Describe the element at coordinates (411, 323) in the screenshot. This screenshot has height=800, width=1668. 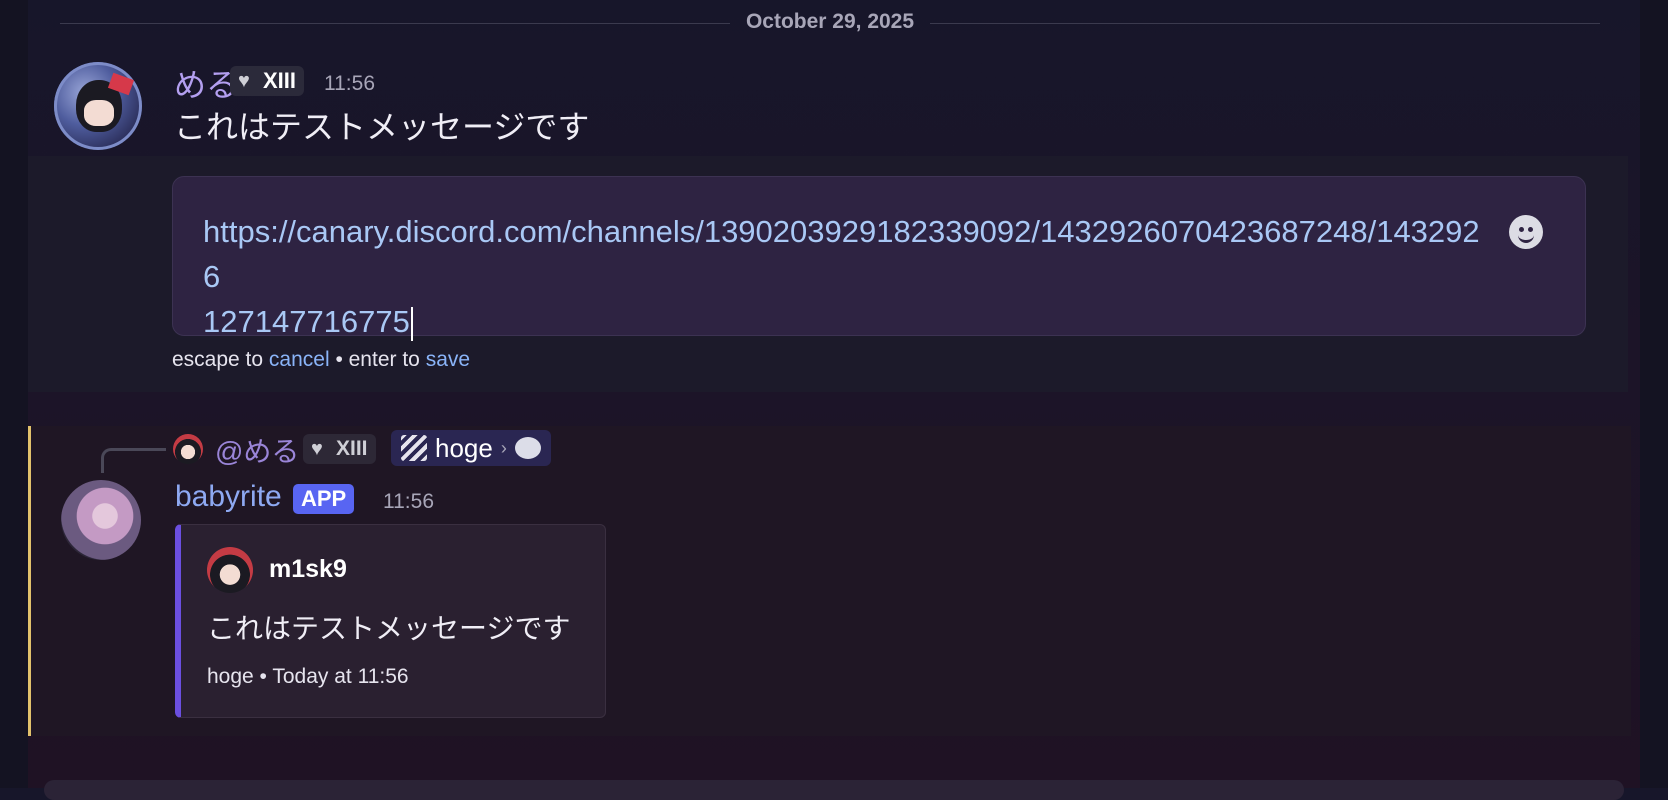
I see `text-caret` at that location.